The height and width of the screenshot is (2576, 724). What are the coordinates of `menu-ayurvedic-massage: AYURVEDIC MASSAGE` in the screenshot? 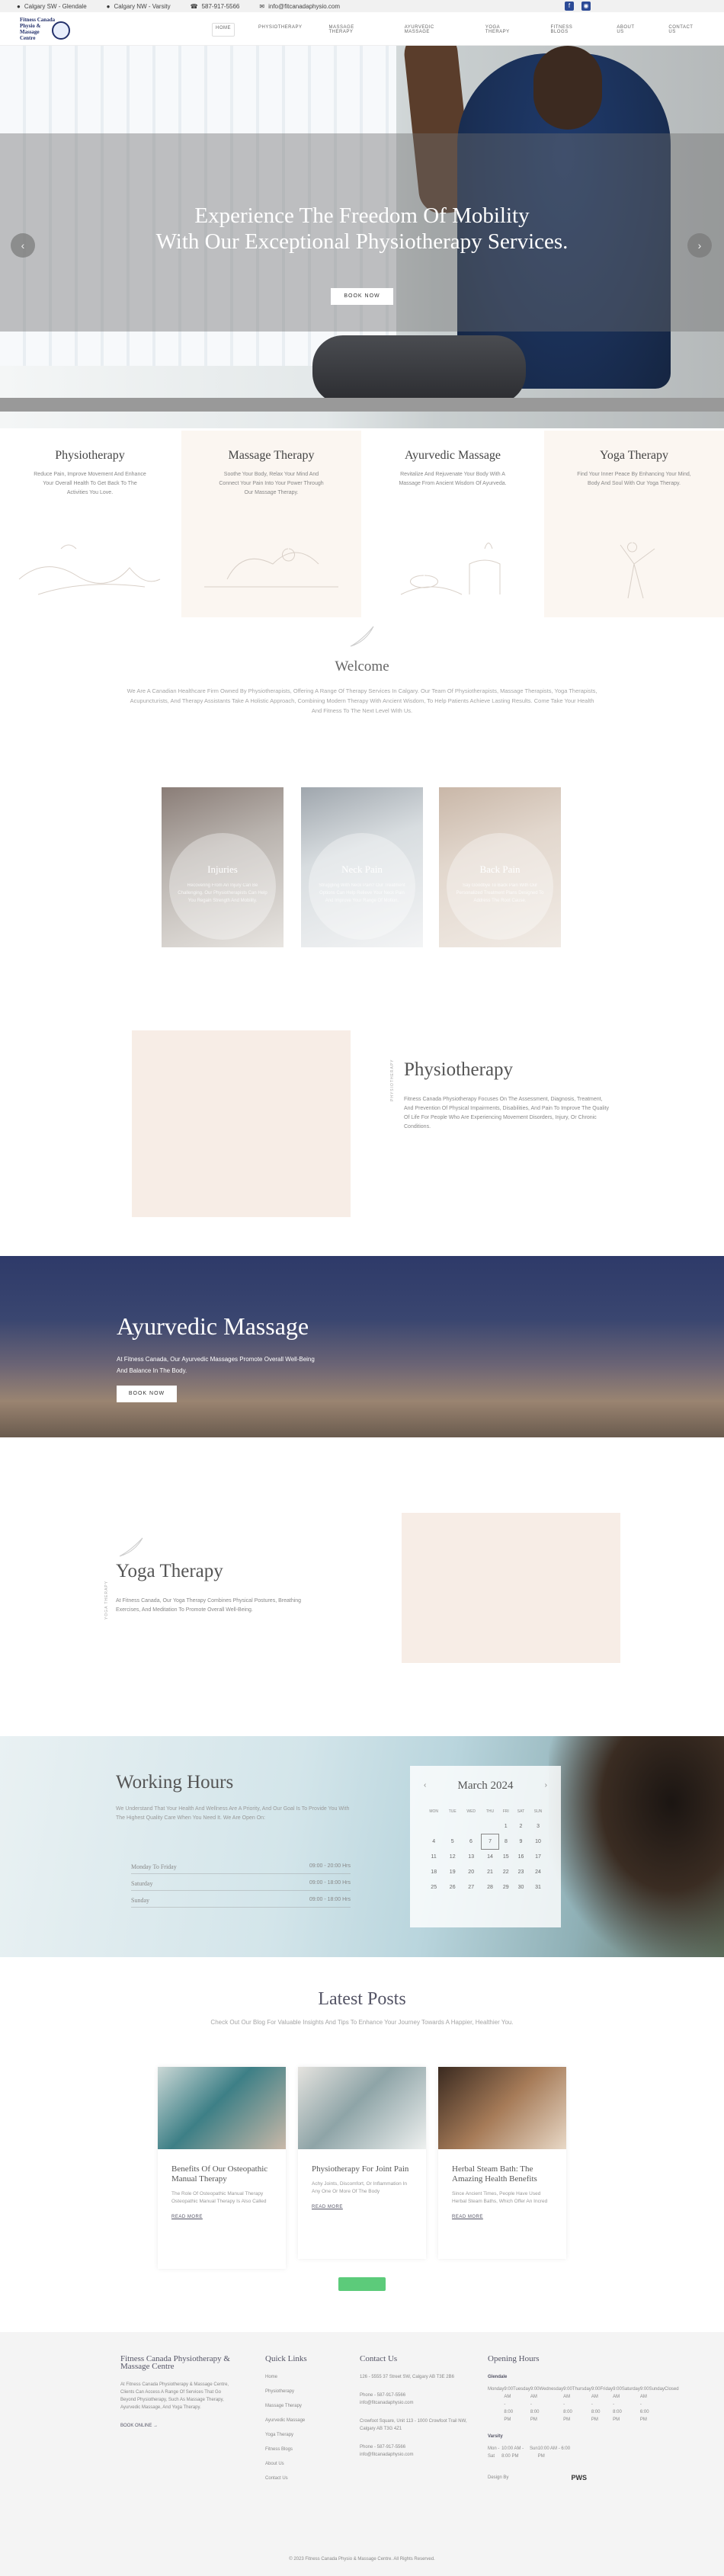 It's located at (432, 30).